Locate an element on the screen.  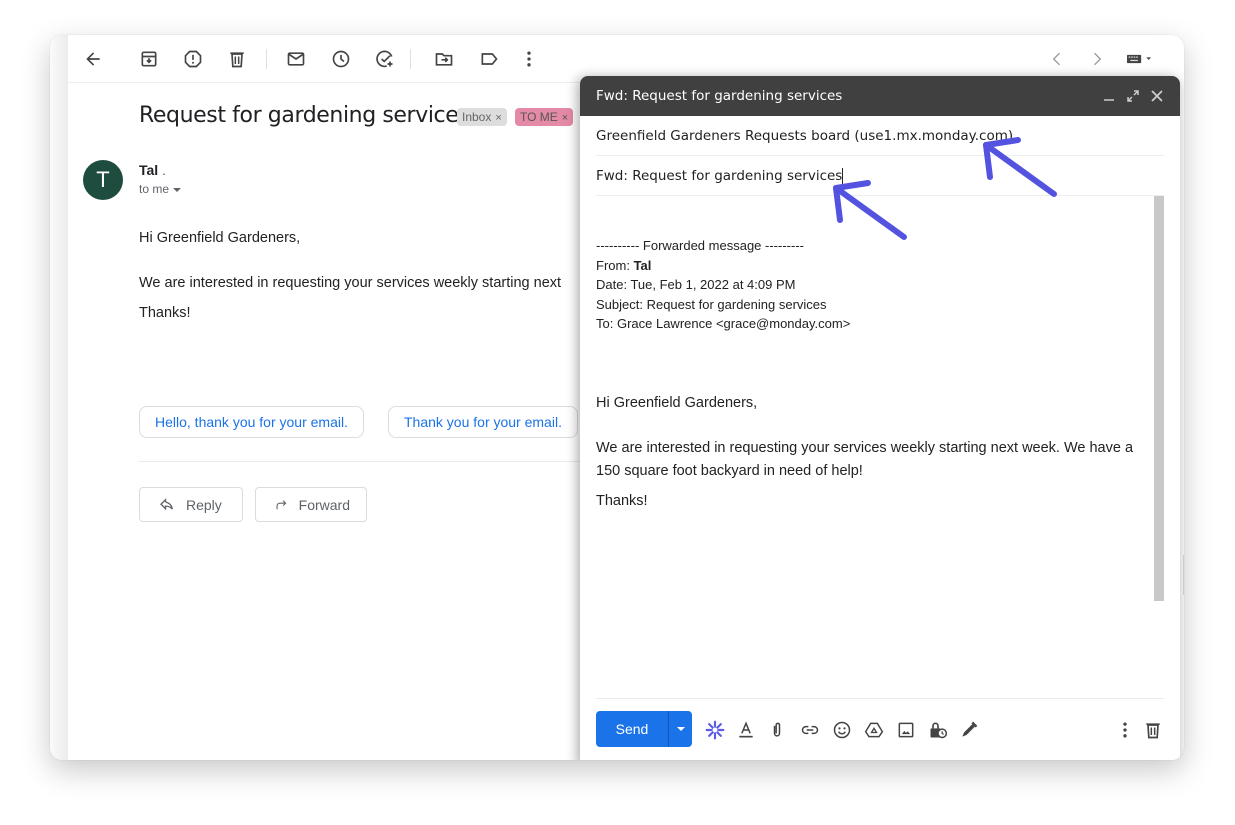
formatting-icon is located at coordinates (746, 730).